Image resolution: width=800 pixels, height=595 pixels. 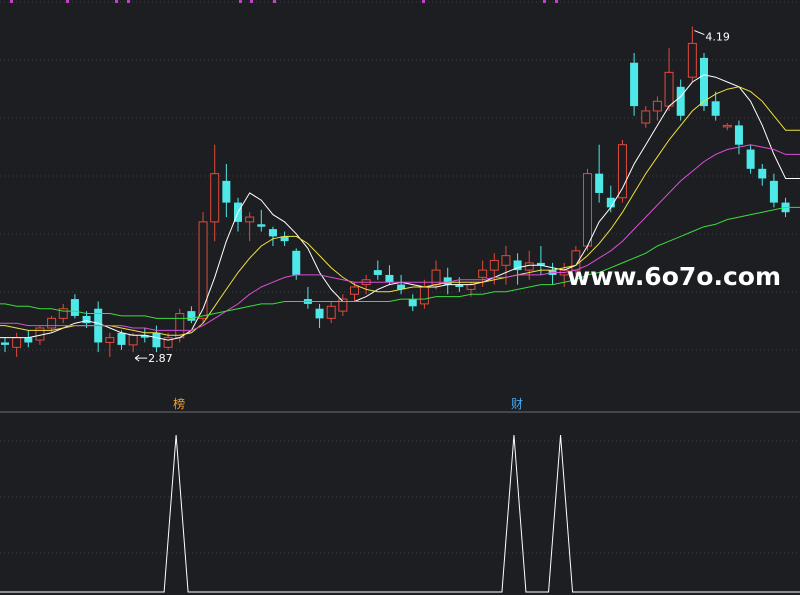 I want to click on high-price-label: 4.19, so click(x=717, y=37).